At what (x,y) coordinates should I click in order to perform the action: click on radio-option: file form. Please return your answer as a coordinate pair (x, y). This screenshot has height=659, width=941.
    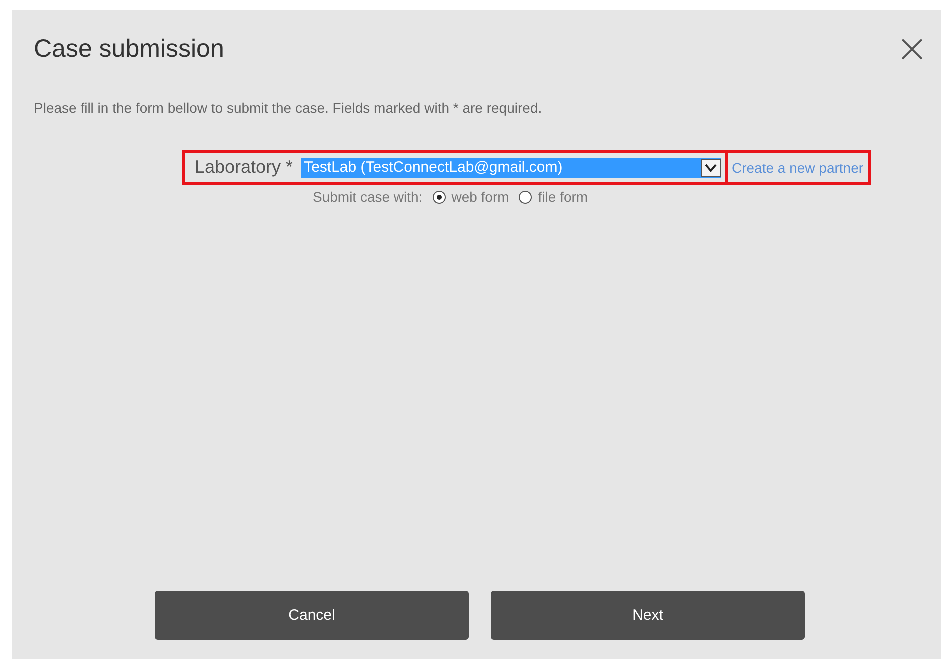
    Looking at the image, I should click on (553, 197).